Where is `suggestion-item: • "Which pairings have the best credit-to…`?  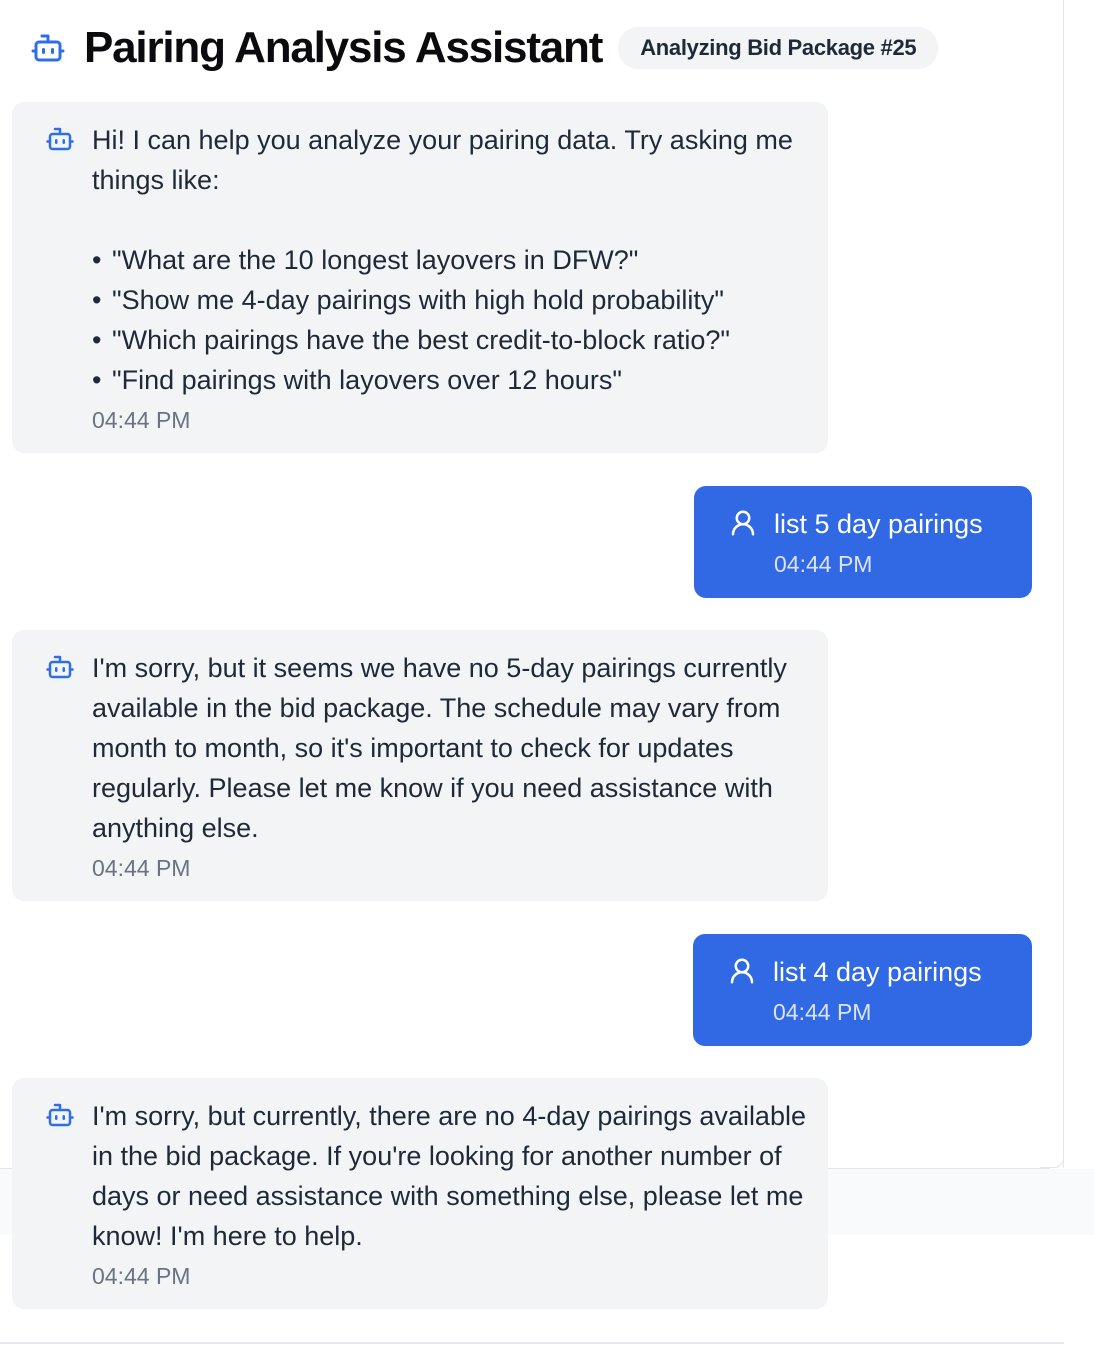 suggestion-item: • "Which pairings have the best credit-to… is located at coordinates (411, 340).